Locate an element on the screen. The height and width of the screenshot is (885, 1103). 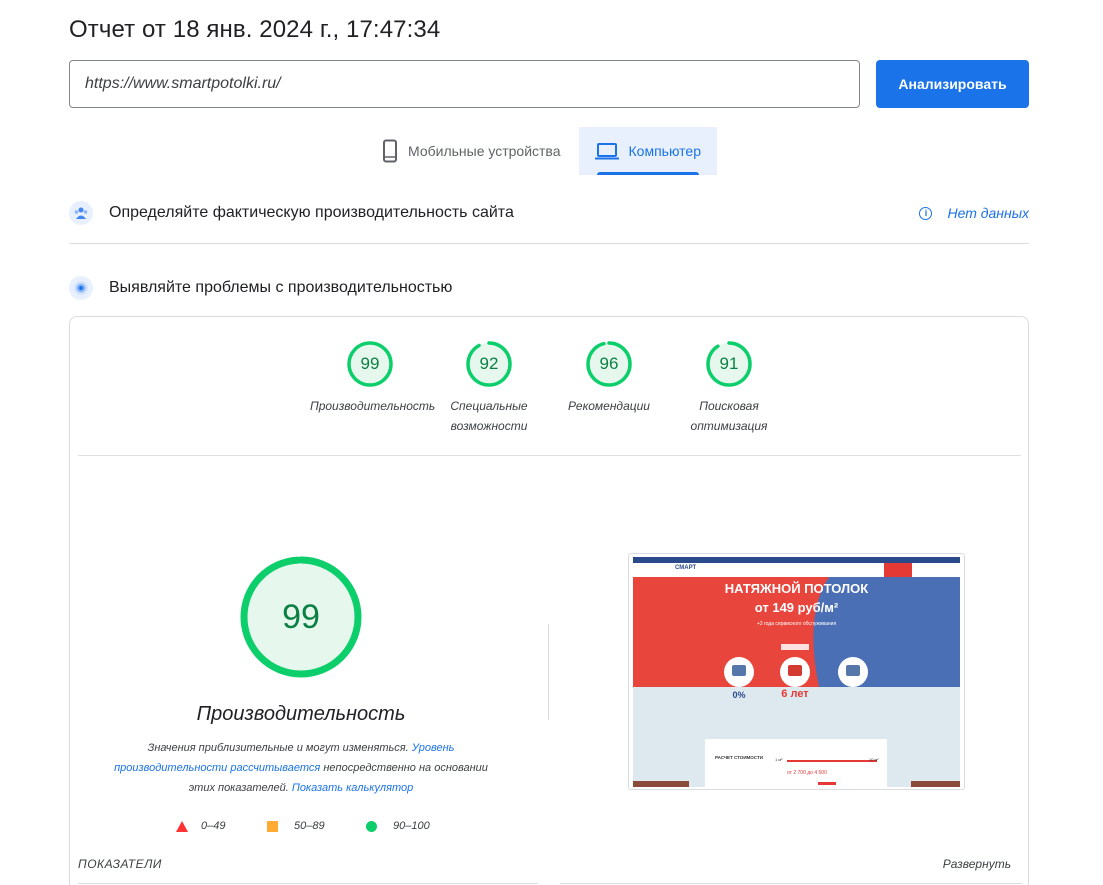
score-value: 91 is located at coordinates (729, 363).